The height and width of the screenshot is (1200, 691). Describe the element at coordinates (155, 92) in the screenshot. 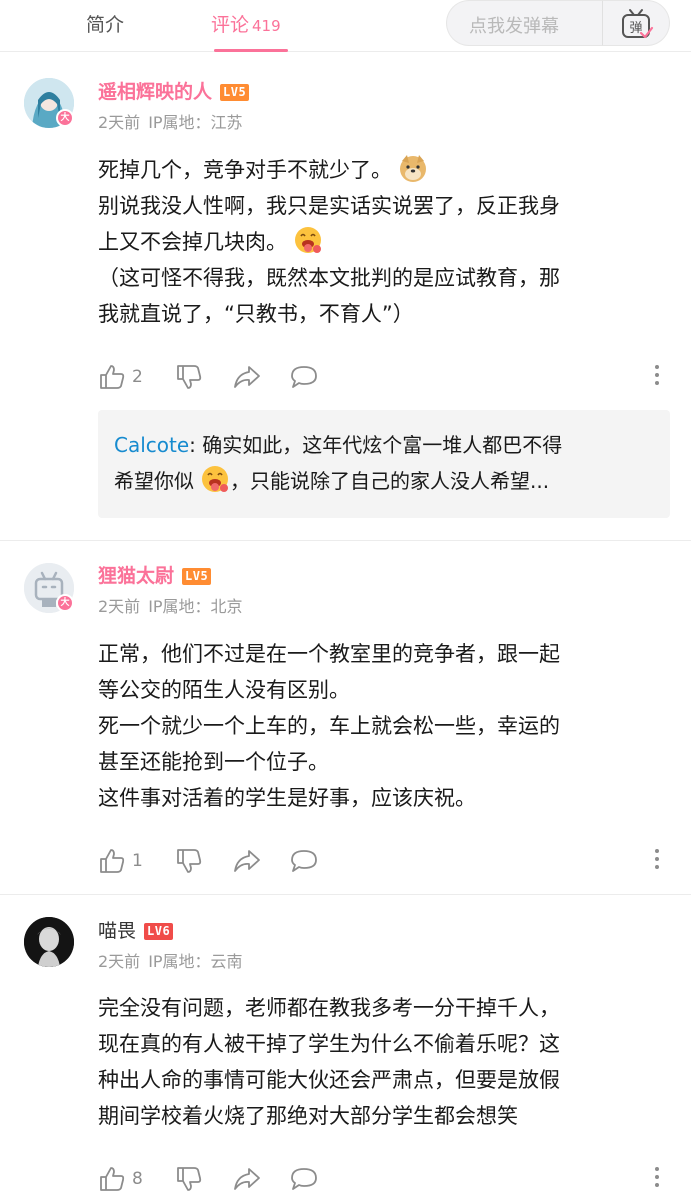

I see `username-text: 遥相辉映的人` at that location.